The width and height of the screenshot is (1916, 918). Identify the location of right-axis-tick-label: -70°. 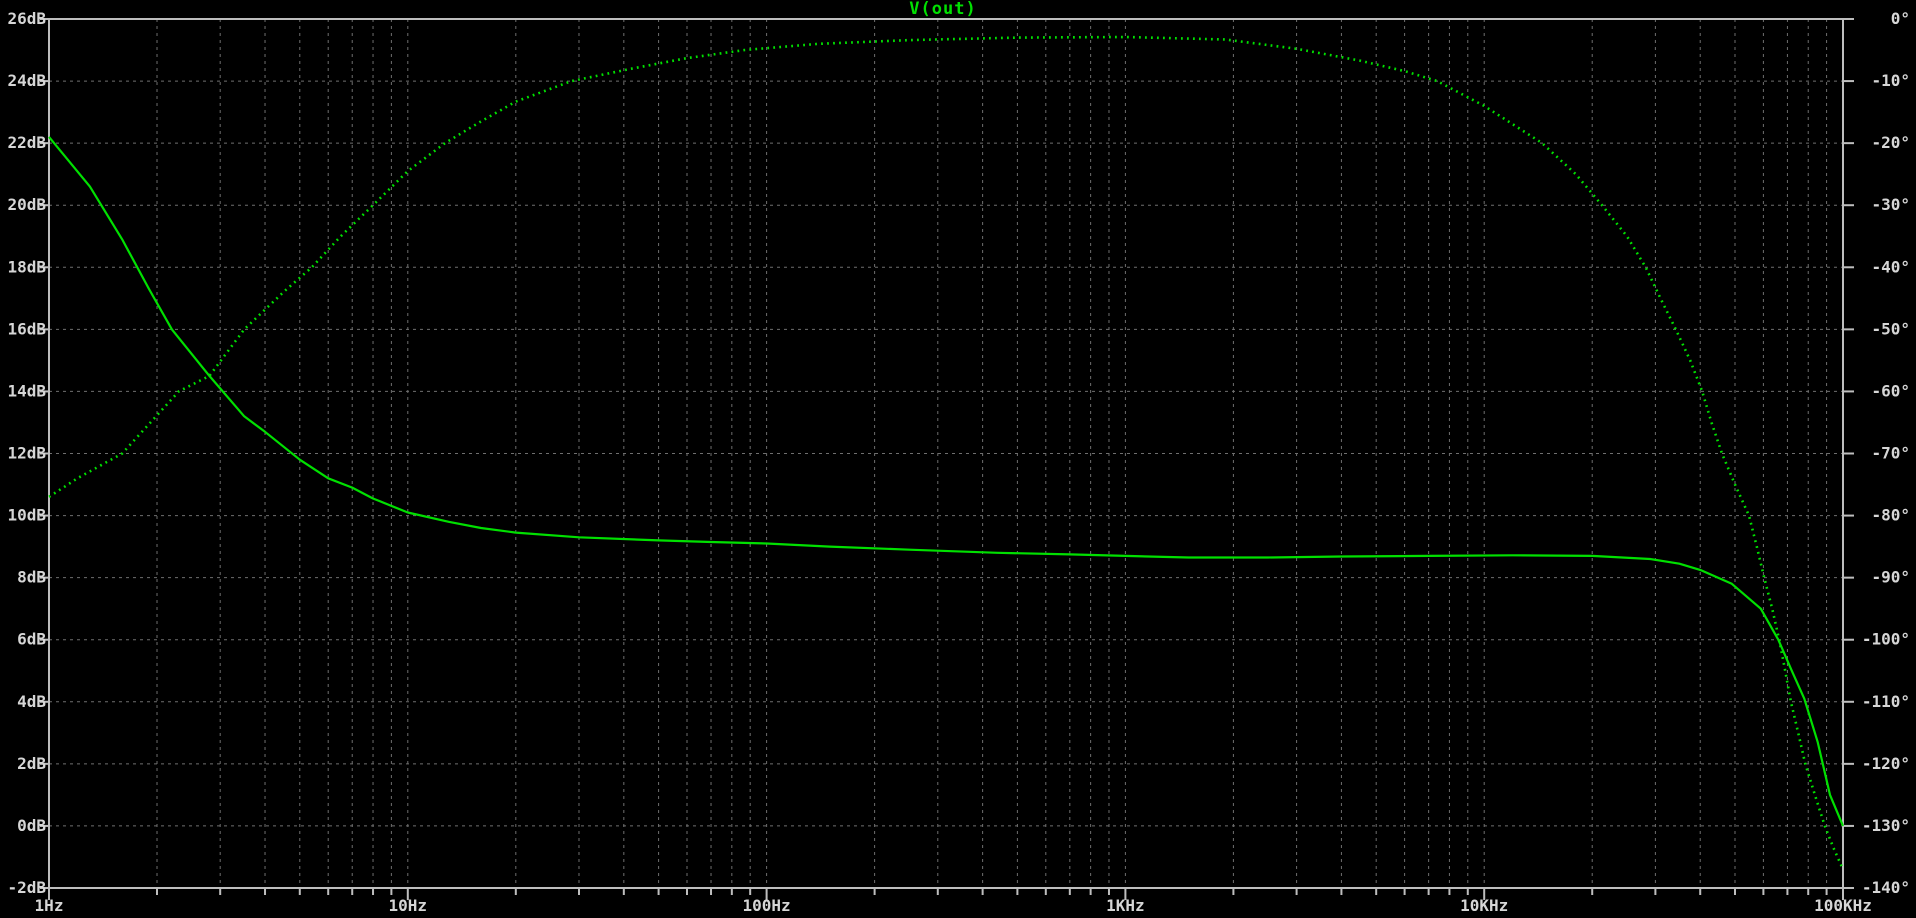
(1890, 453).